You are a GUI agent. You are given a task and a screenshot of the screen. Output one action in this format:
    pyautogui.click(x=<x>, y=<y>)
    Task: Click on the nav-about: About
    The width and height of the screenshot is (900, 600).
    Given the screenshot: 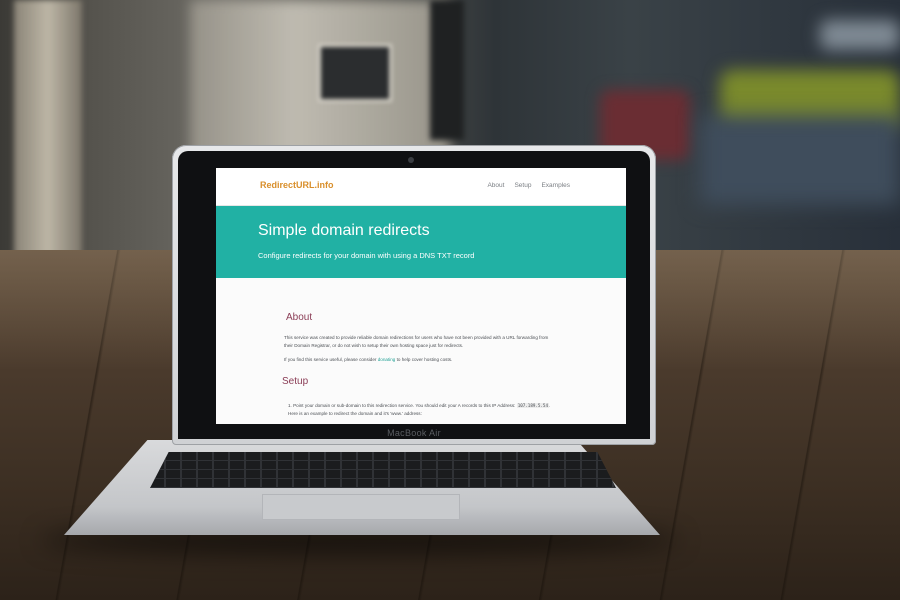 What is the action you would take?
    pyautogui.click(x=495, y=185)
    